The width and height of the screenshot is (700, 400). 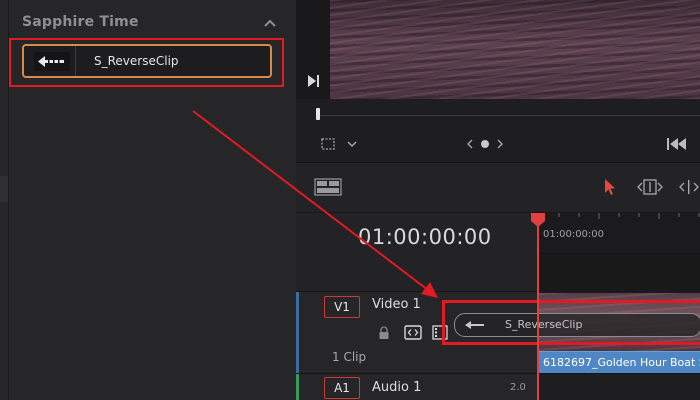 What do you see at coordinates (352, 144) in the screenshot?
I see `chevron-down-icon` at bounding box center [352, 144].